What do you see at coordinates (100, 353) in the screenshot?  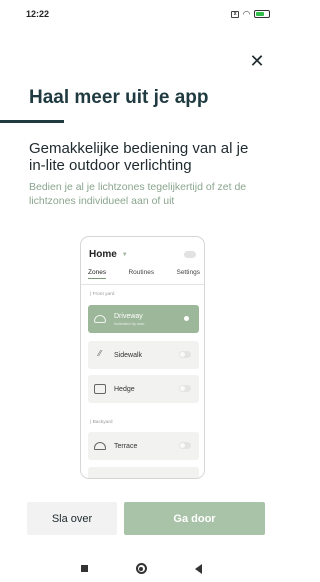 I see `path-icon: ⁄⁄` at bounding box center [100, 353].